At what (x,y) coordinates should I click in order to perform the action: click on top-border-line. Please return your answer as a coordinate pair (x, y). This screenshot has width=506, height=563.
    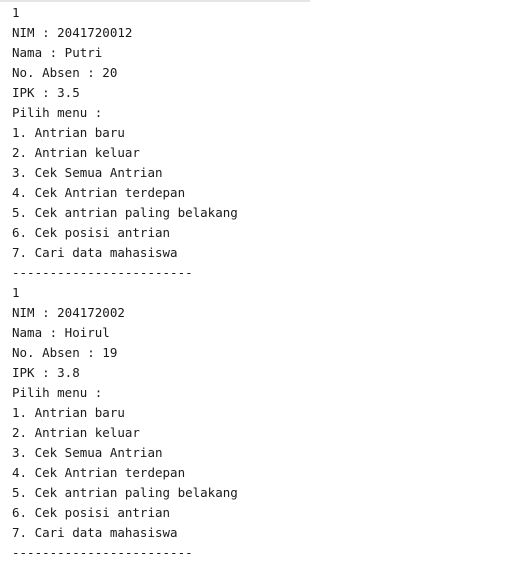
    Looking at the image, I should click on (155, 1).